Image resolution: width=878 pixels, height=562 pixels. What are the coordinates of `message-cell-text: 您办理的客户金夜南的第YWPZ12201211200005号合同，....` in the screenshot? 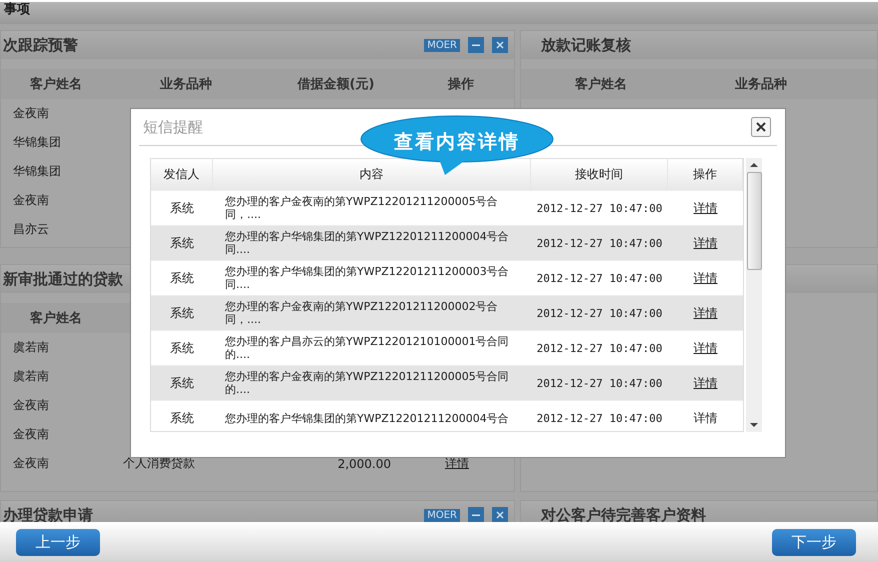 It's located at (361, 208).